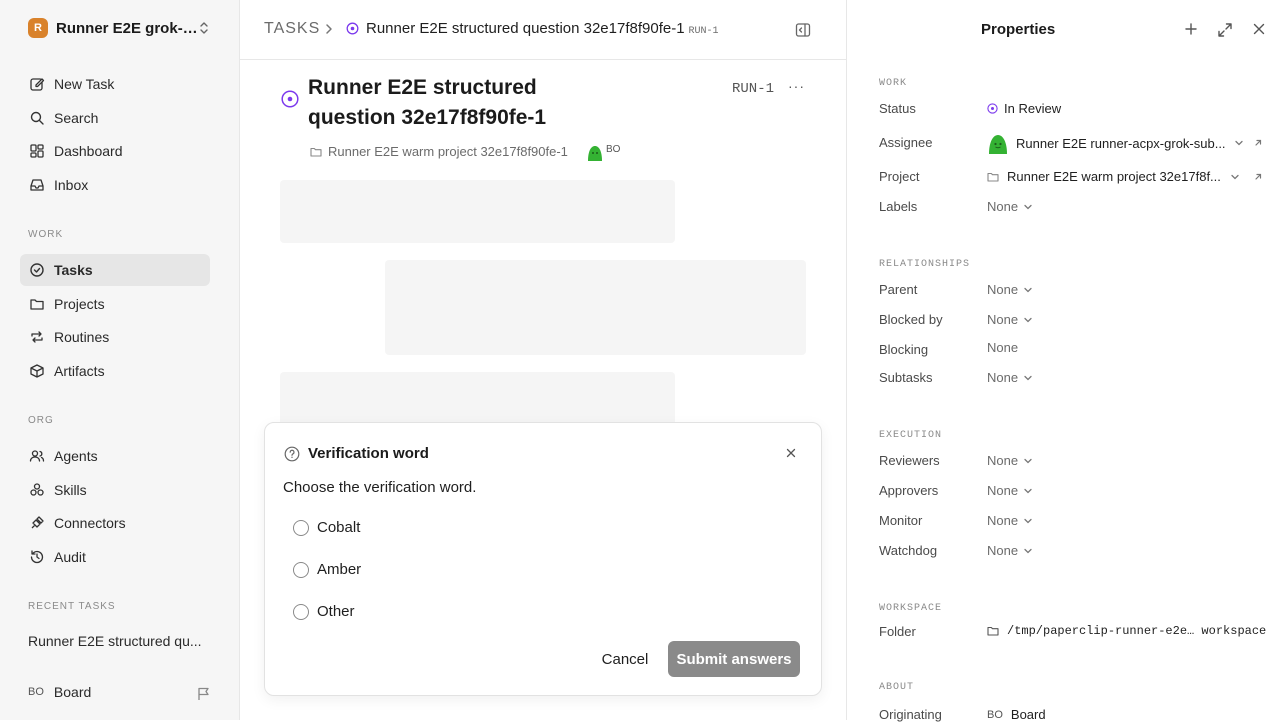  What do you see at coordinates (1003, 289) in the screenshot?
I see `parent-text: None` at bounding box center [1003, 289].